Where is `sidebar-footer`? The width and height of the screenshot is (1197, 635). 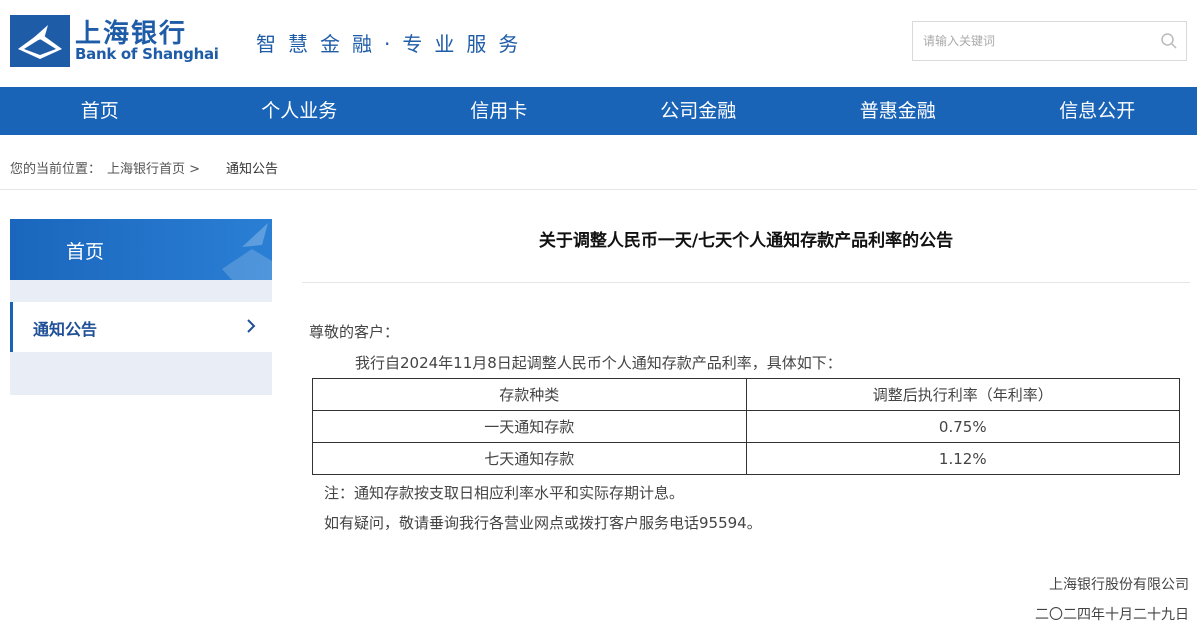
sidebar-footer is located at coordinates (141, 373).